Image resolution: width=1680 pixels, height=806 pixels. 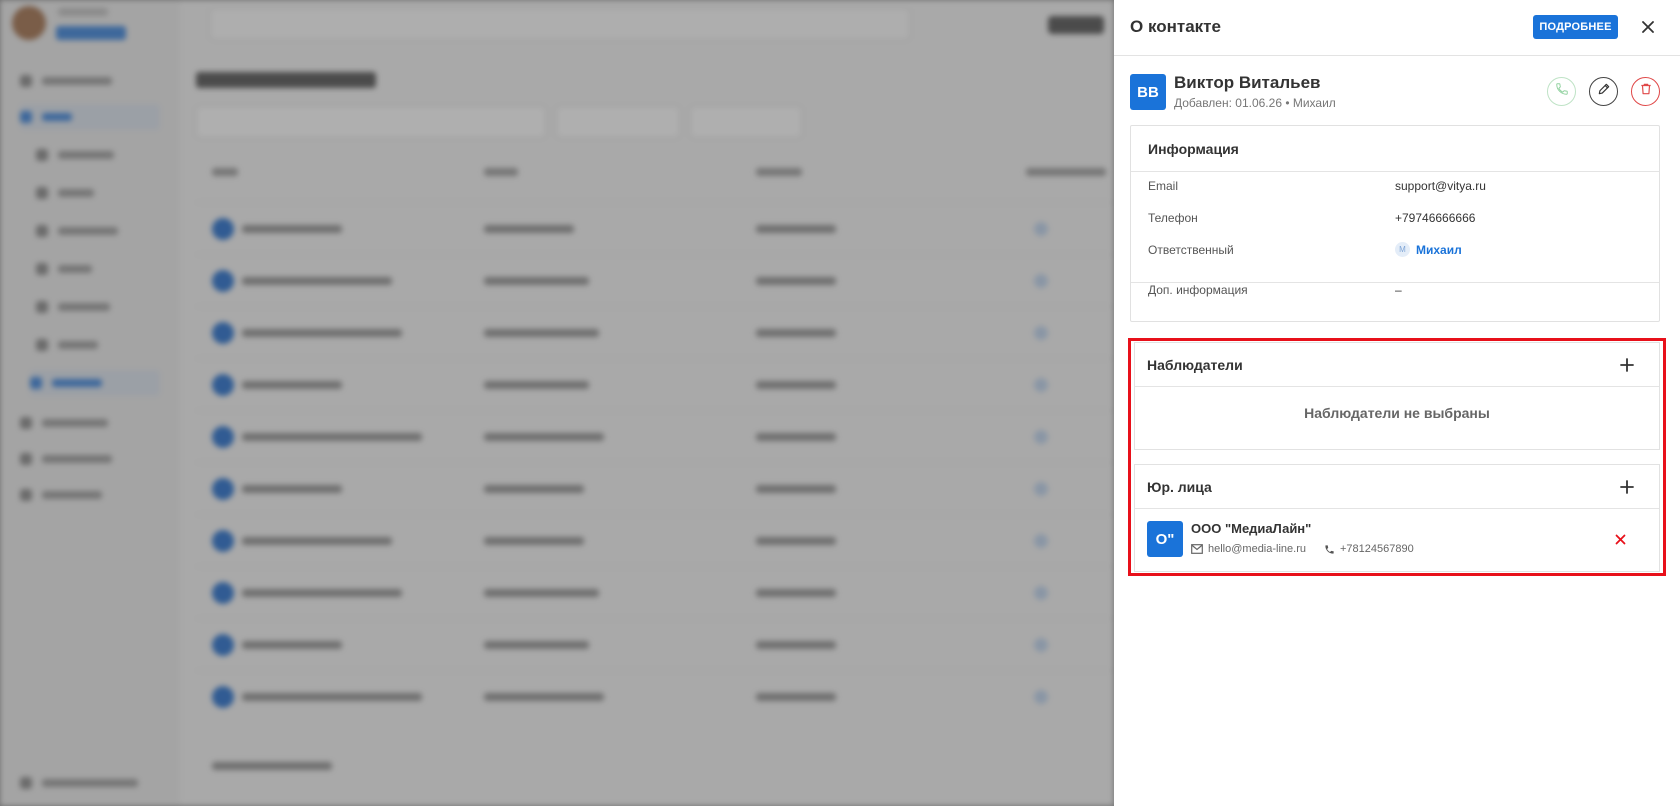 What do you see at coordinates (1195, 365) in the screenshot?
I see `observers-title: Наблюдатели` at bounding box center [1195, 365].